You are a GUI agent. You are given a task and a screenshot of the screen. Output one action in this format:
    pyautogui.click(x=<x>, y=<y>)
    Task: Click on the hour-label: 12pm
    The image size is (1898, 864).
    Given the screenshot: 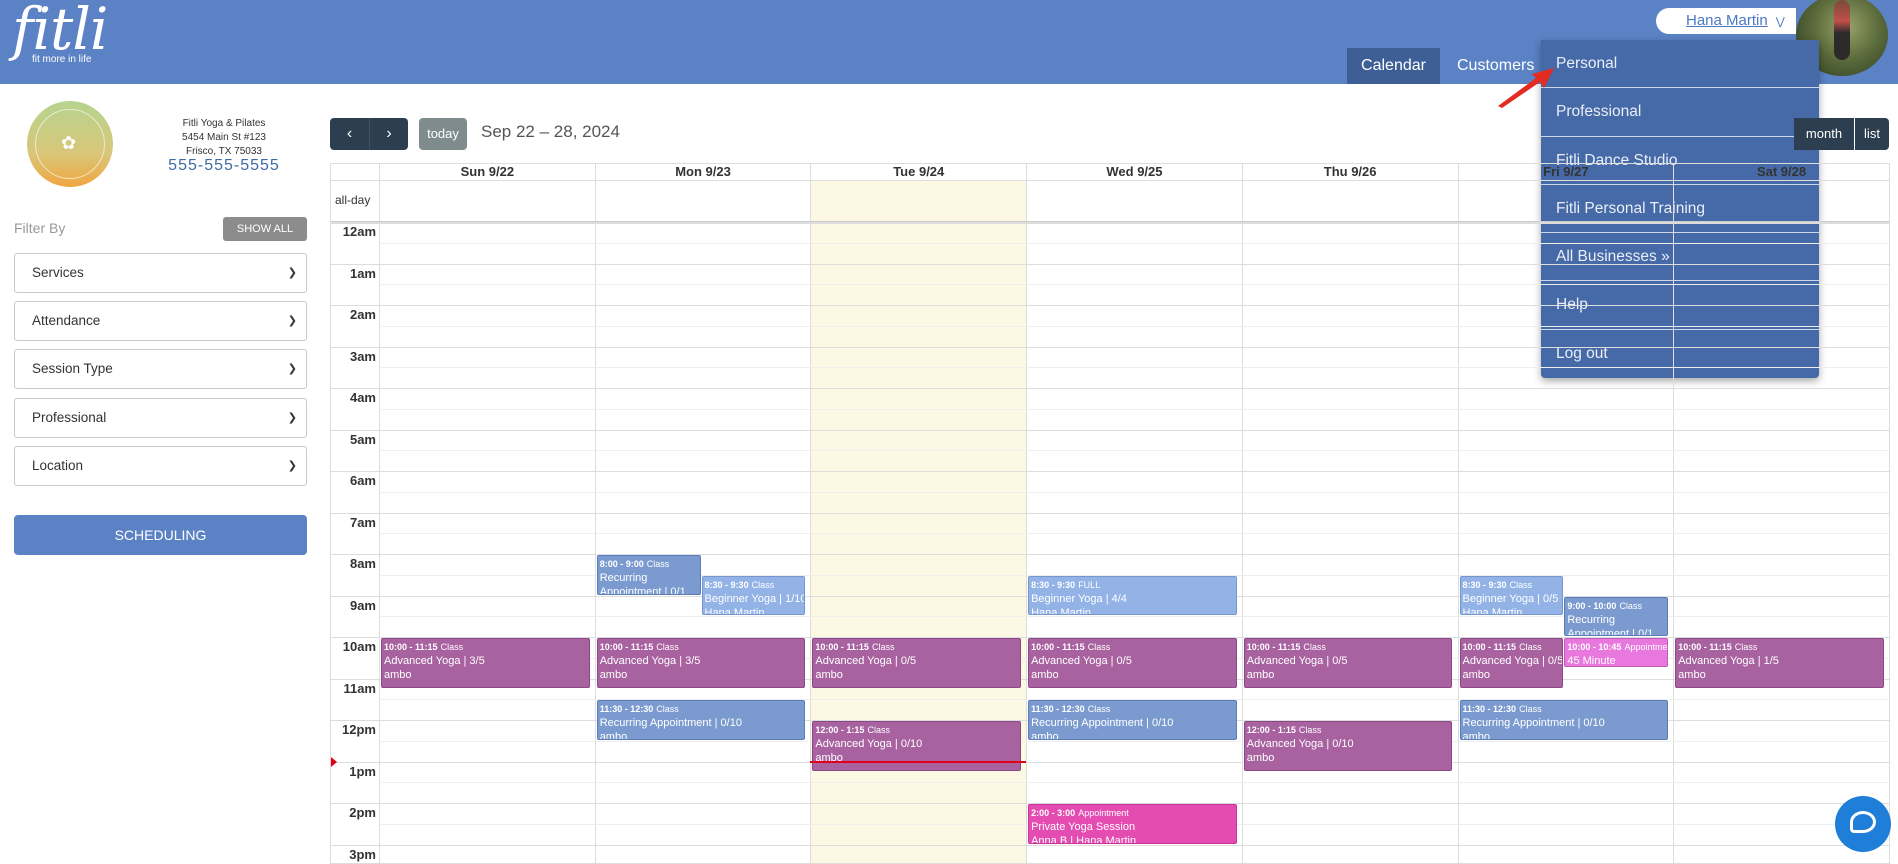 What is the action you would take?
    pyautogui.click(x=359, y=729)
    